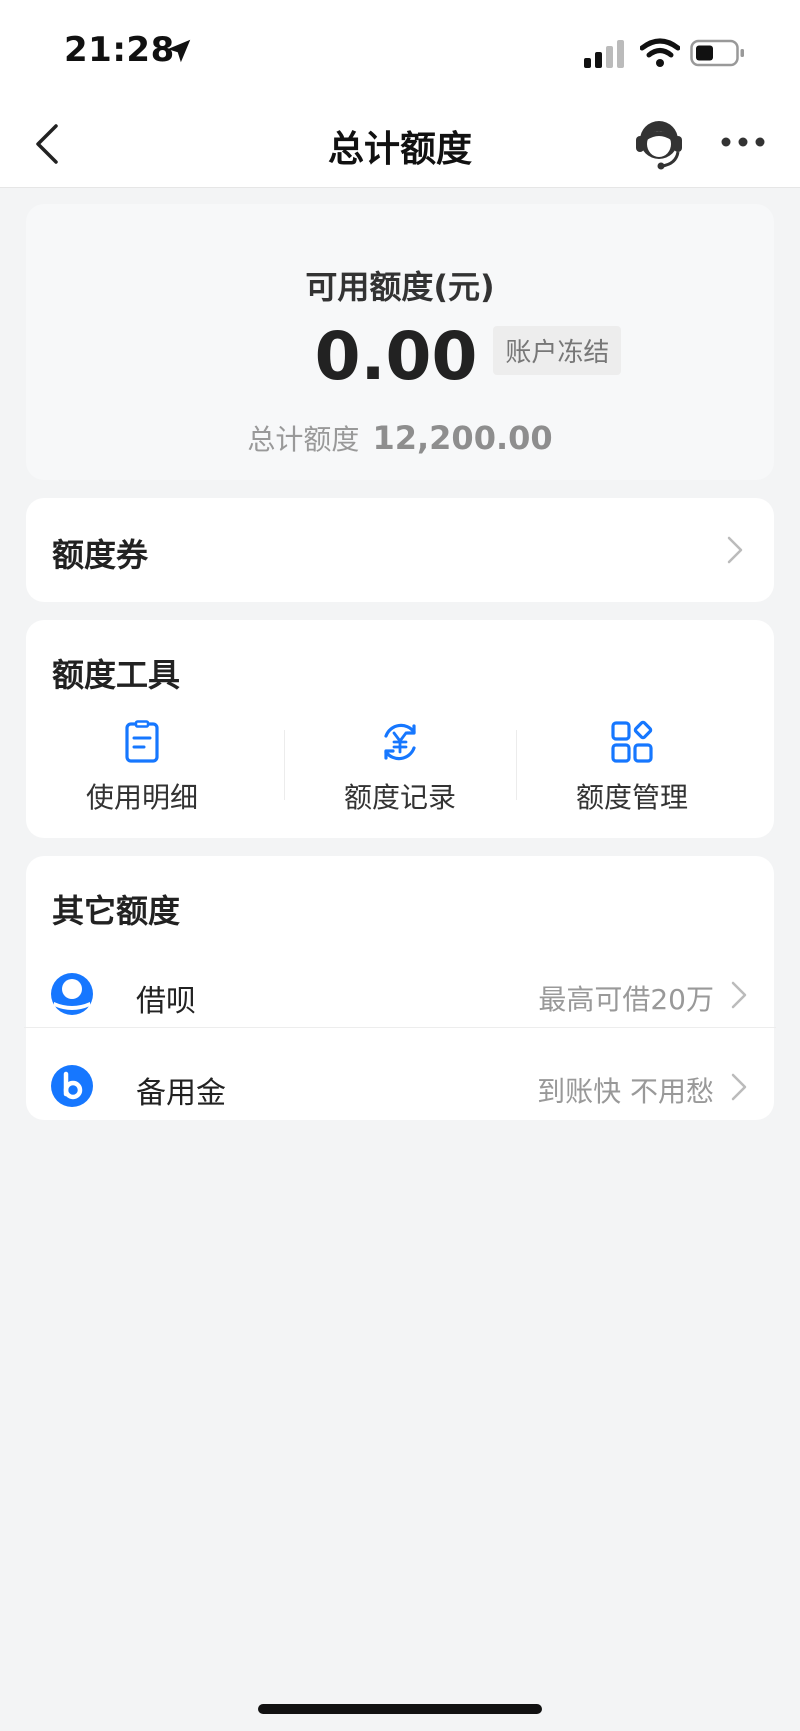 Image resolution: width=800 pixels, height=1731 pixels. Describe the element at coordinates (400, 988) in the screenshot. I see `other-credit-card: 其它额度 借呗 最高可借20万 备用金 到账快 不用愁` at that location.